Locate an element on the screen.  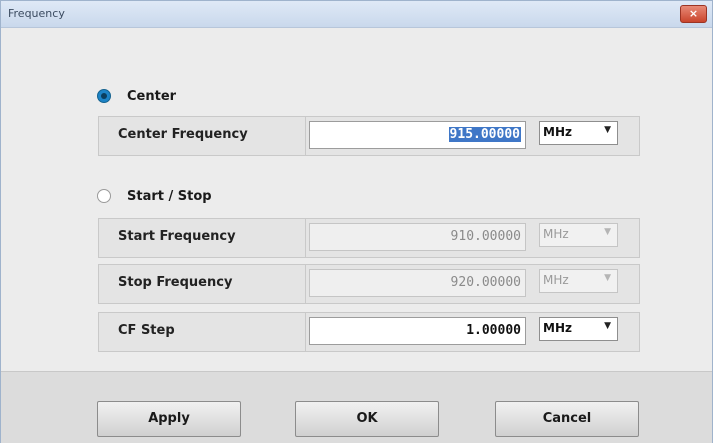
startstop-radio-button is located at coordinates (104, 196).